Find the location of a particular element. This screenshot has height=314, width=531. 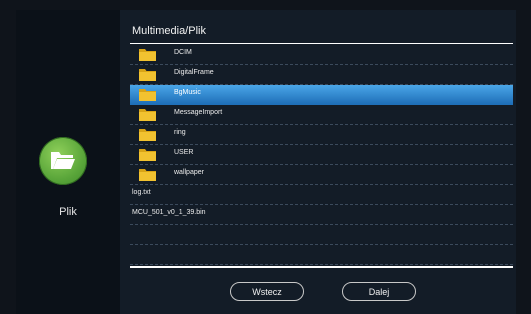

file-name: log.txt is located at coordinates (141, 192).